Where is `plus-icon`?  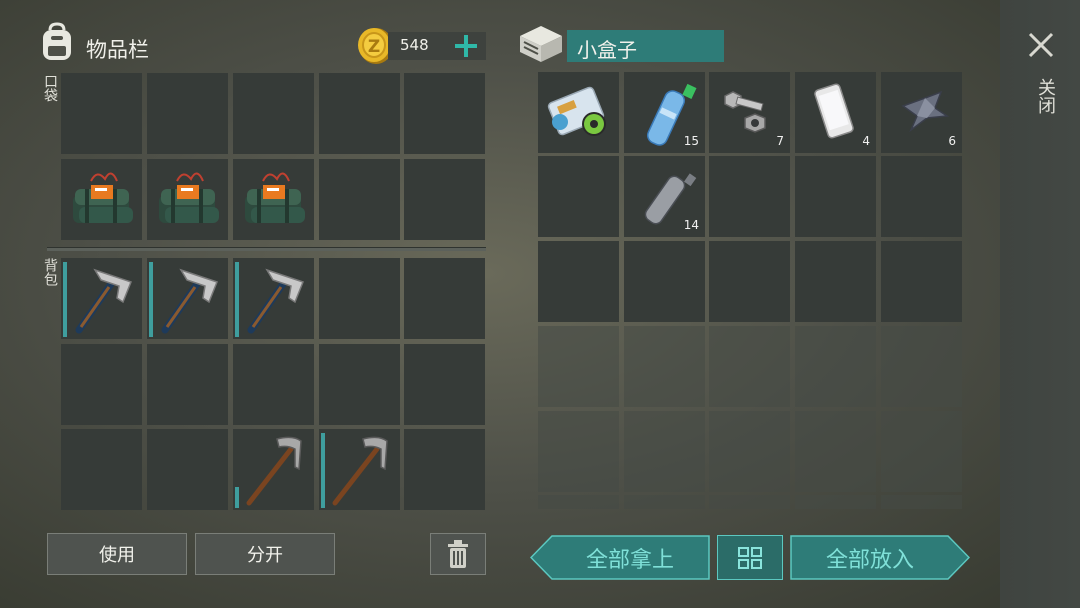
plus-icon is located at coordinates (466, 46).